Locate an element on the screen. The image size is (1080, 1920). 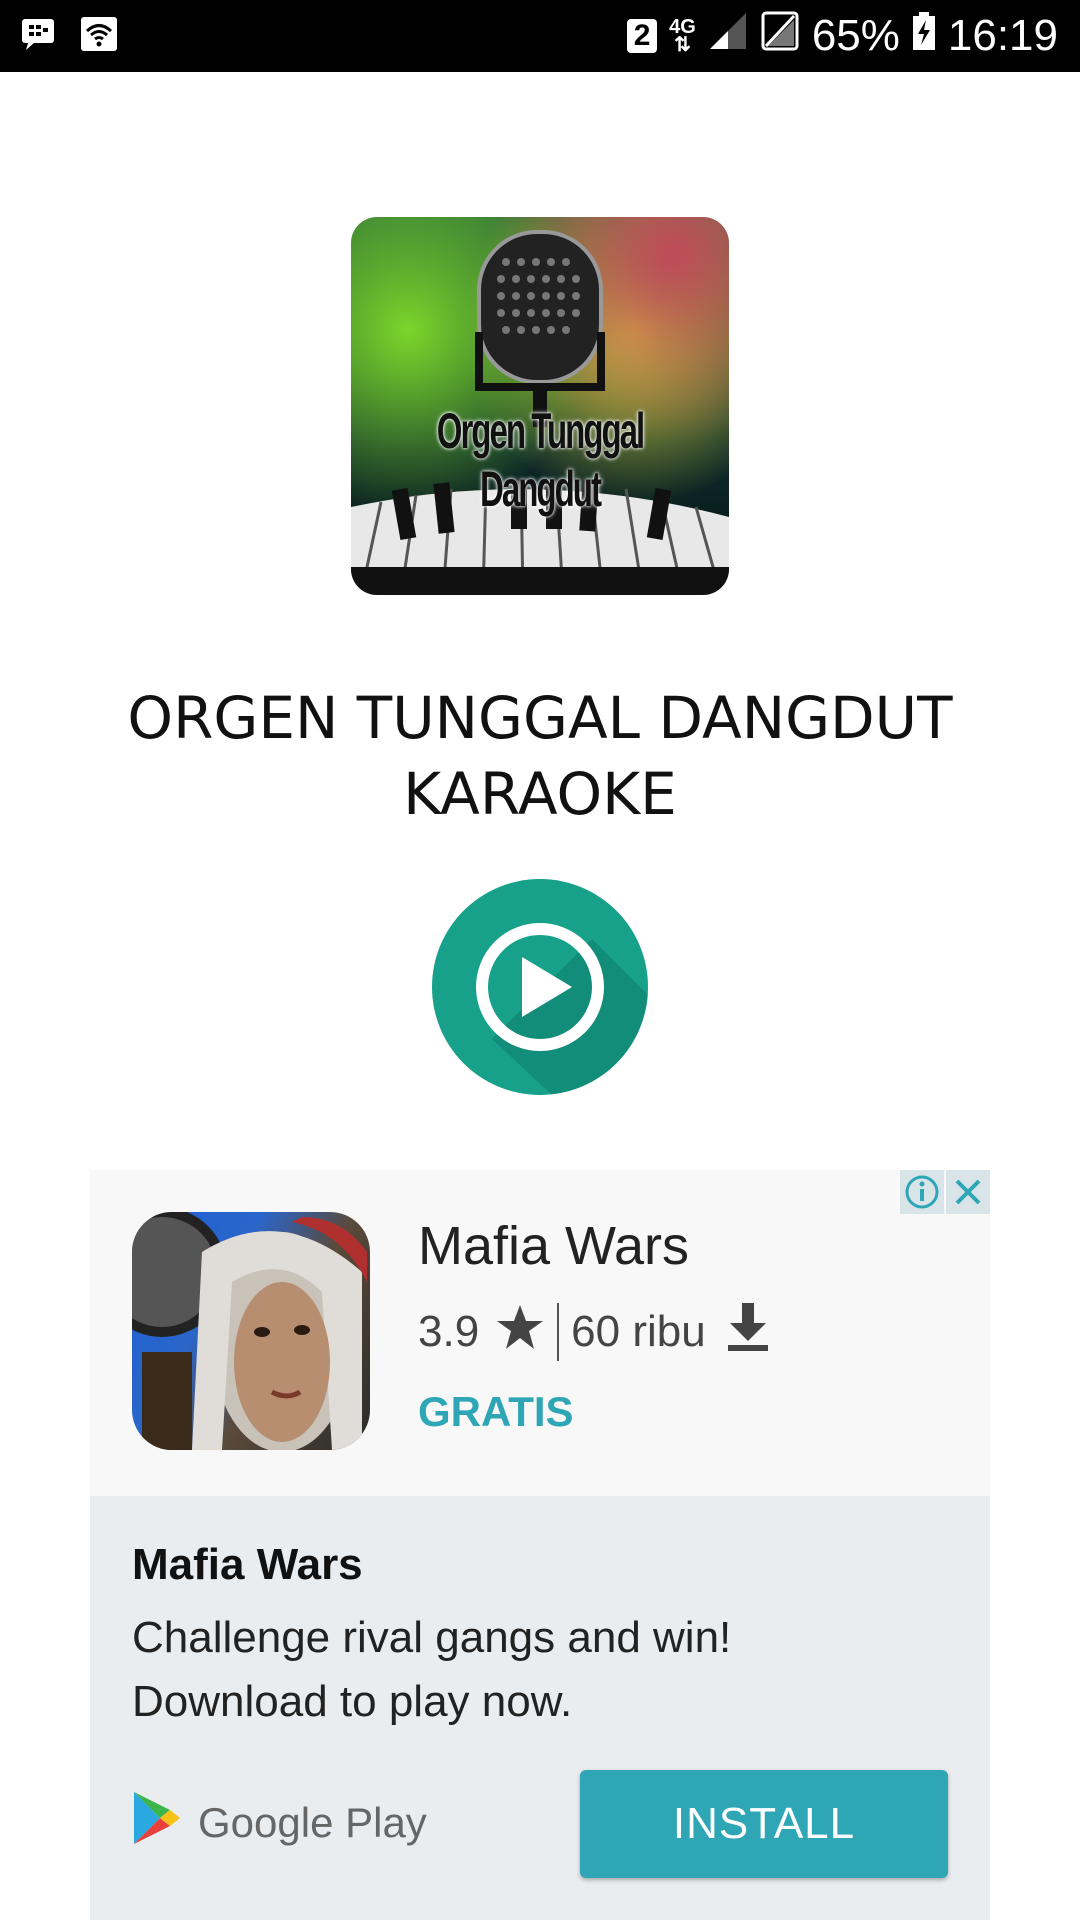
star-icon is located at coordinates (520, 1332).